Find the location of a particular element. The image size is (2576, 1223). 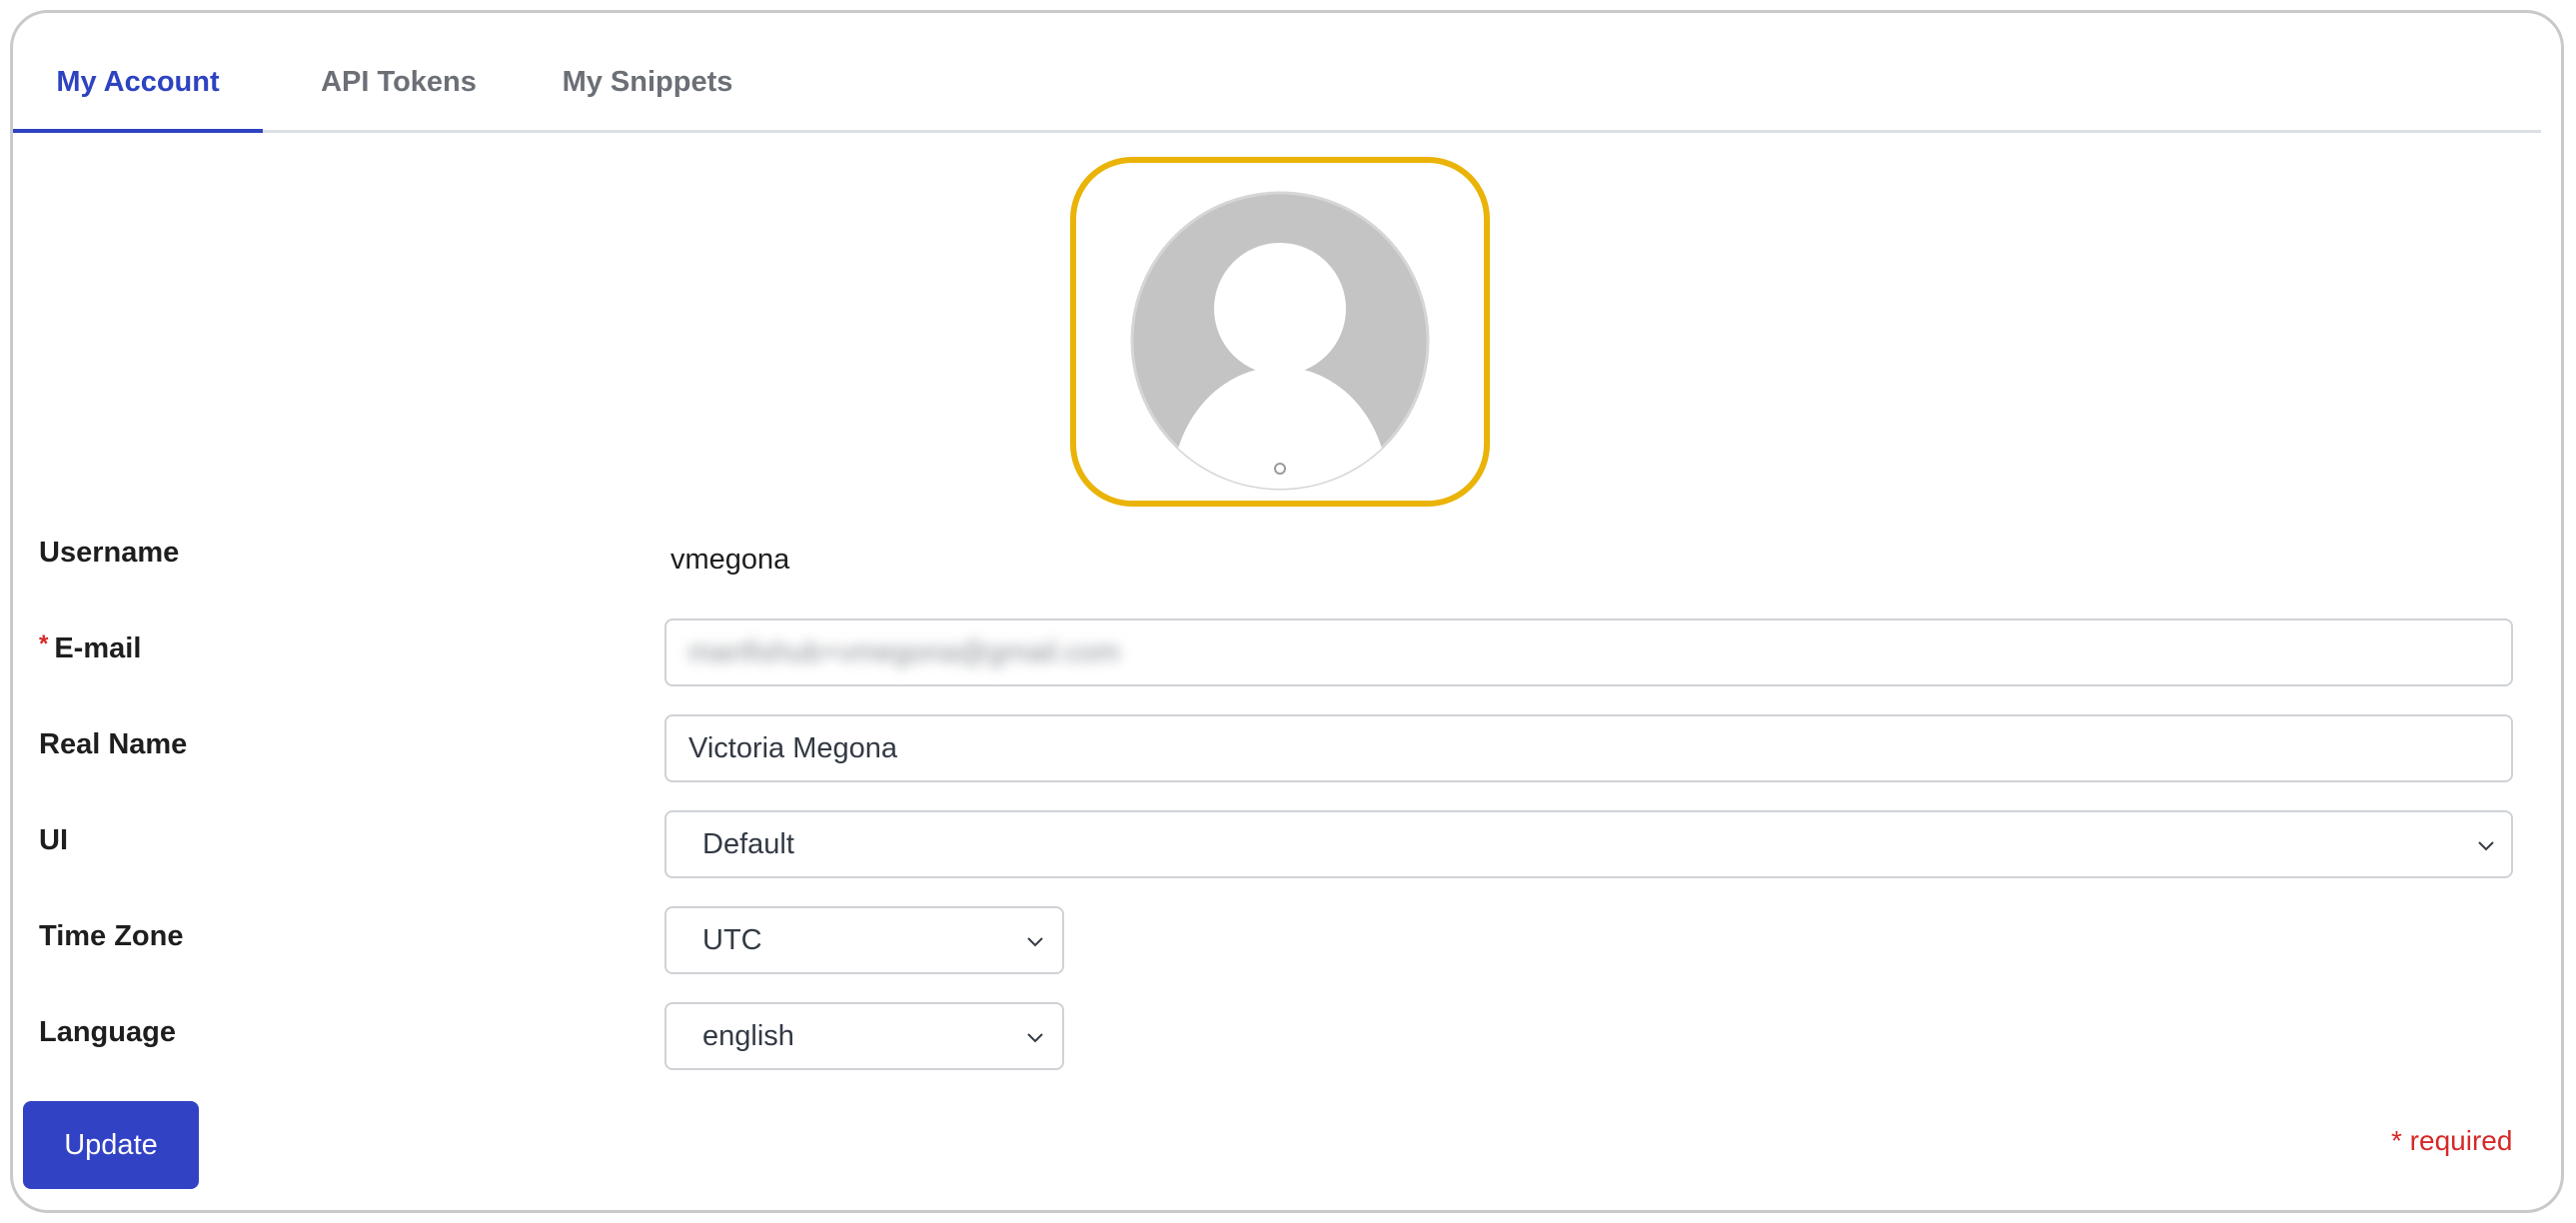

time-zone-select-value: UTC is located at coordinates (732, 940).